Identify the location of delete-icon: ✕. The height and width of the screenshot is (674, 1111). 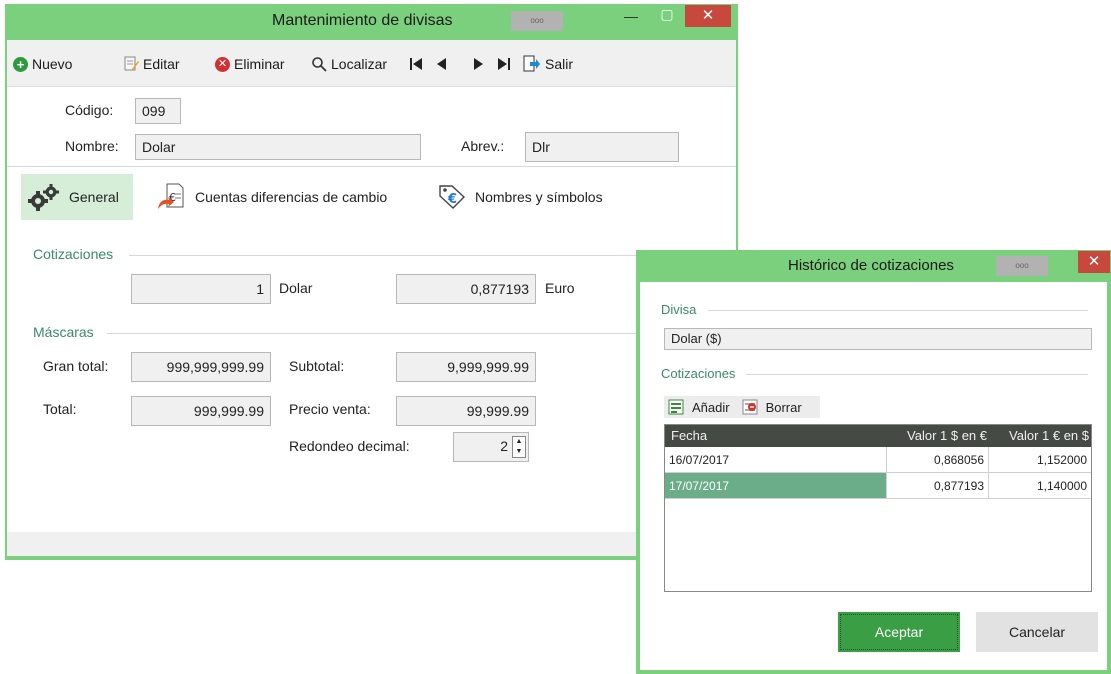
(222, 64).